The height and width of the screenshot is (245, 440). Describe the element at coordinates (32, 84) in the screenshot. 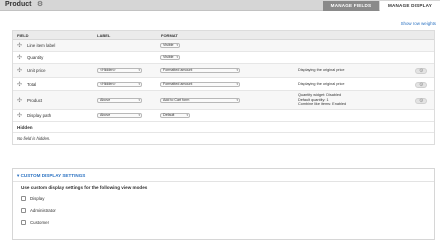

I see `field-name: Total` at that location.